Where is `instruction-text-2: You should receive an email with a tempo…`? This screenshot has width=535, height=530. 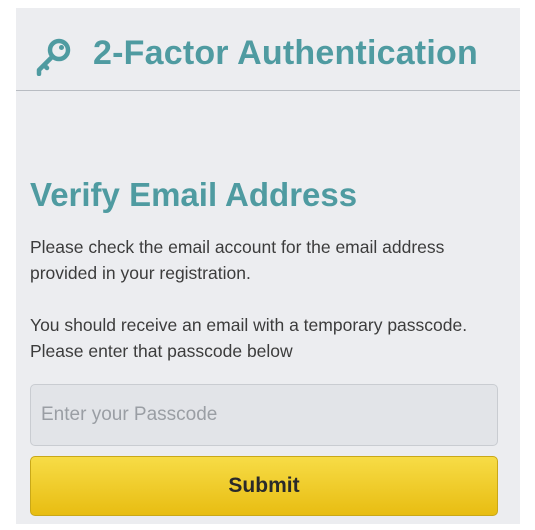
instruction-text-2: You should receive an email with a tempo… is located at coordinates (249, 338).